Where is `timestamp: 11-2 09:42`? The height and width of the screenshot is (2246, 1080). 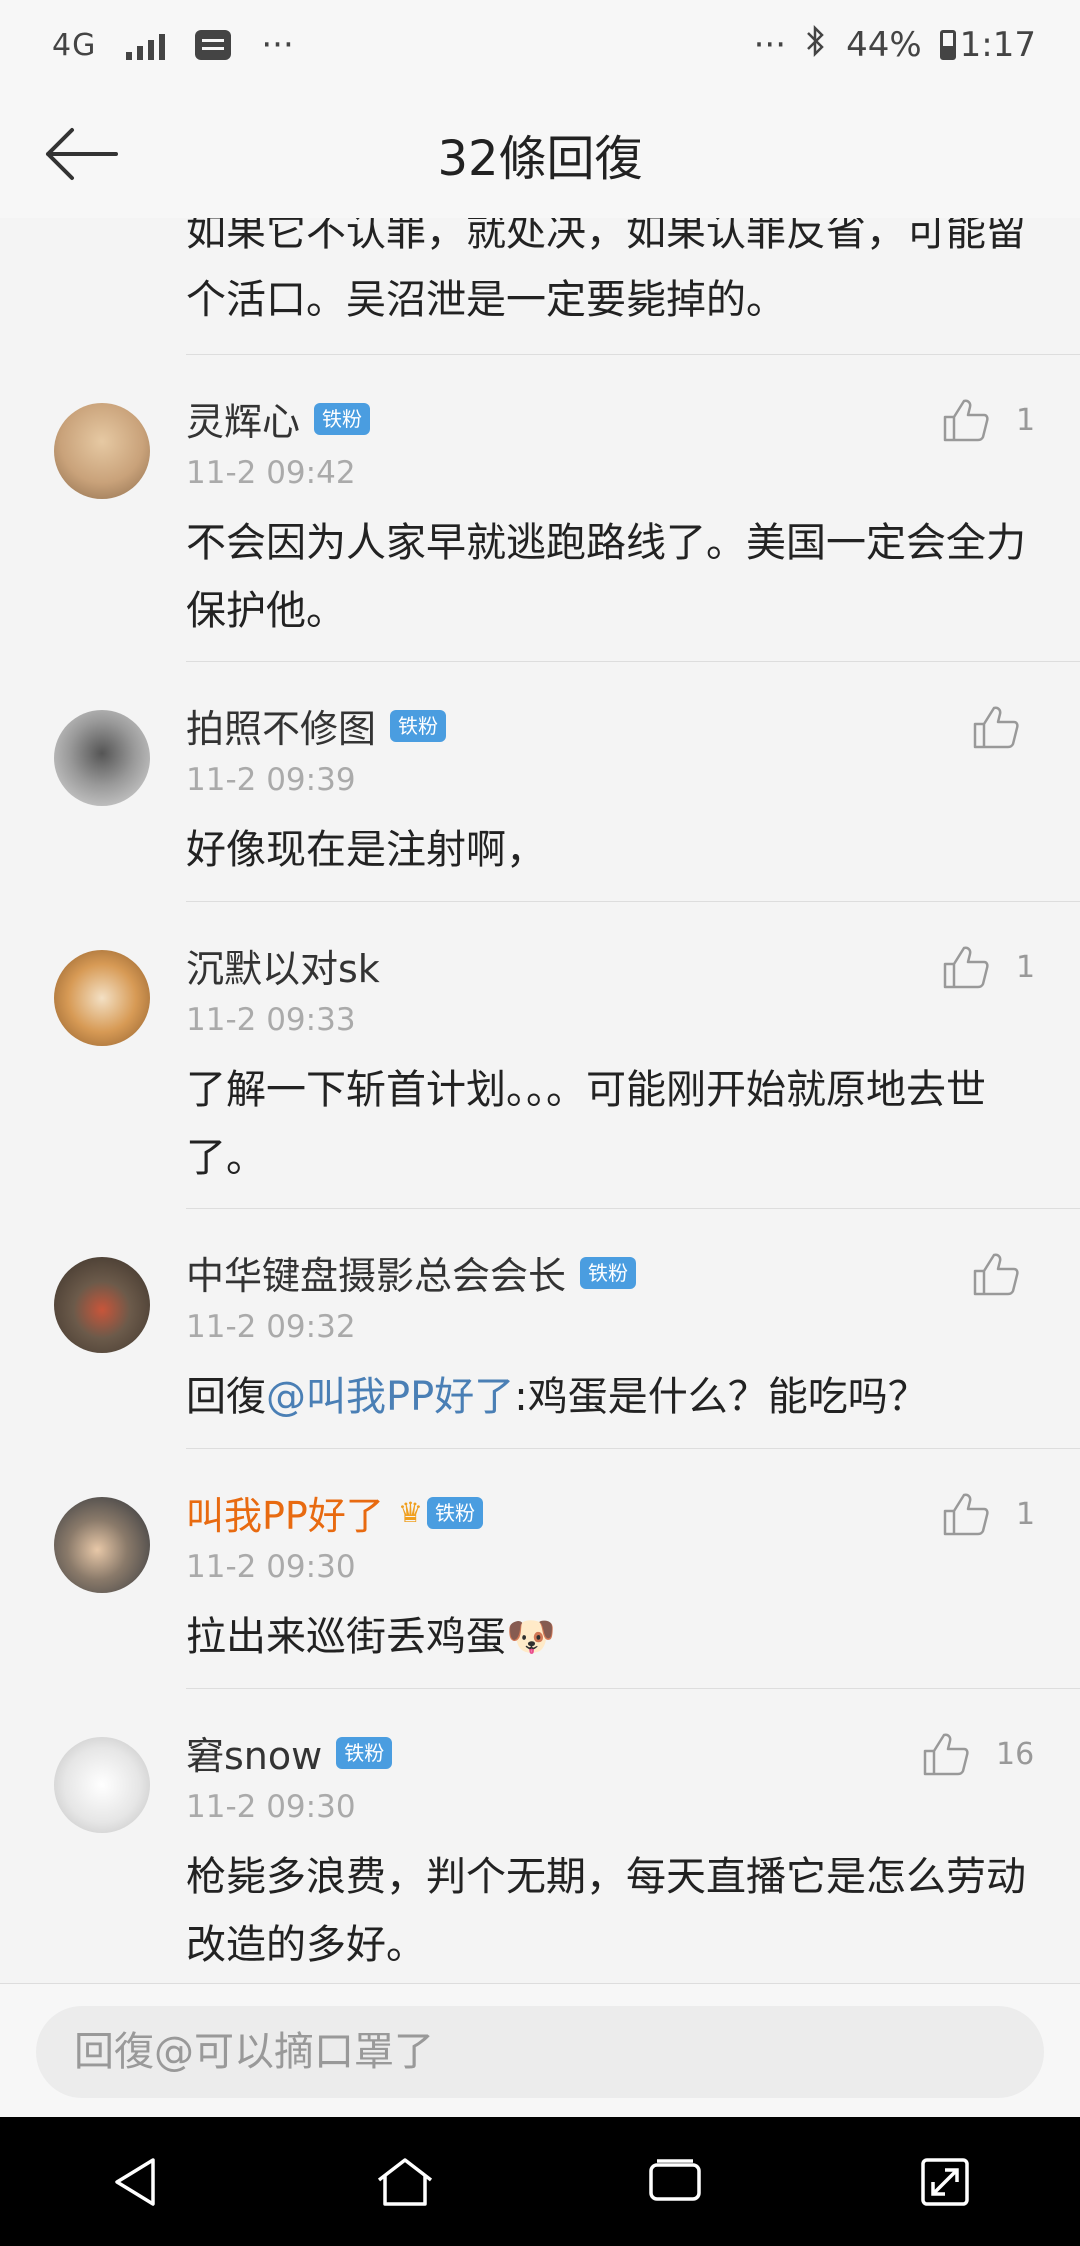 timestamp: 11-2 09:42 is located at coordinates (271, 473).